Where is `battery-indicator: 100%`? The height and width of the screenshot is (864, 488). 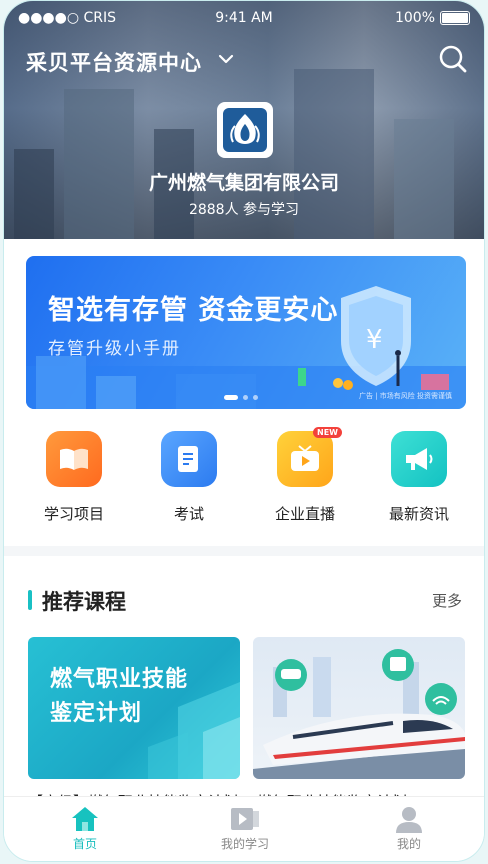
battery-indicator: 100% is located at coordinates (432, 18).